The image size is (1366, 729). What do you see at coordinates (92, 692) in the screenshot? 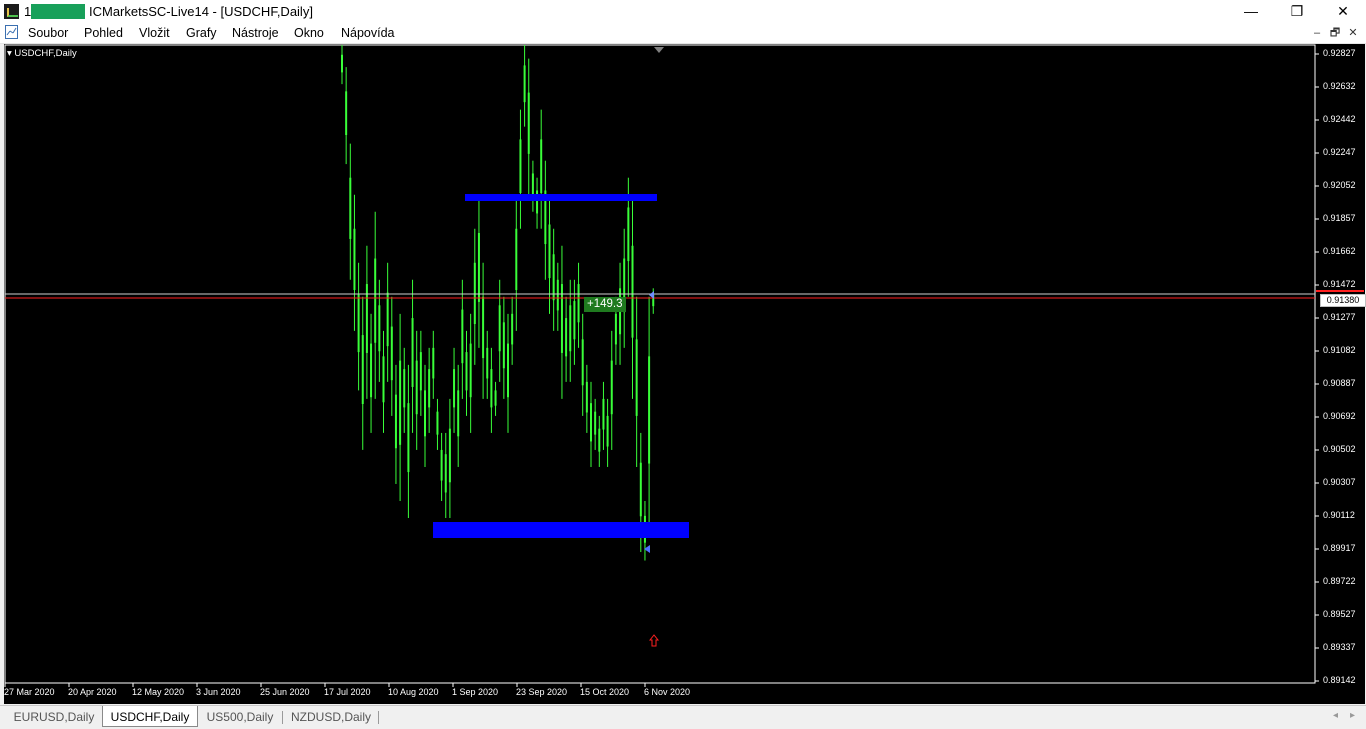
I see `date-axis-label: 20 Apr 2020` at bounding box center [92, 692].